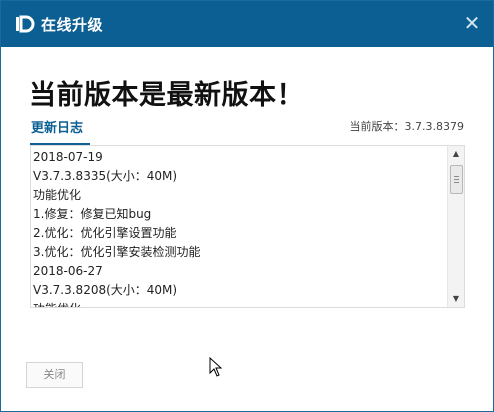  I want to click on vertical-scrollbar: ▲ ▼, so click(455, 226).